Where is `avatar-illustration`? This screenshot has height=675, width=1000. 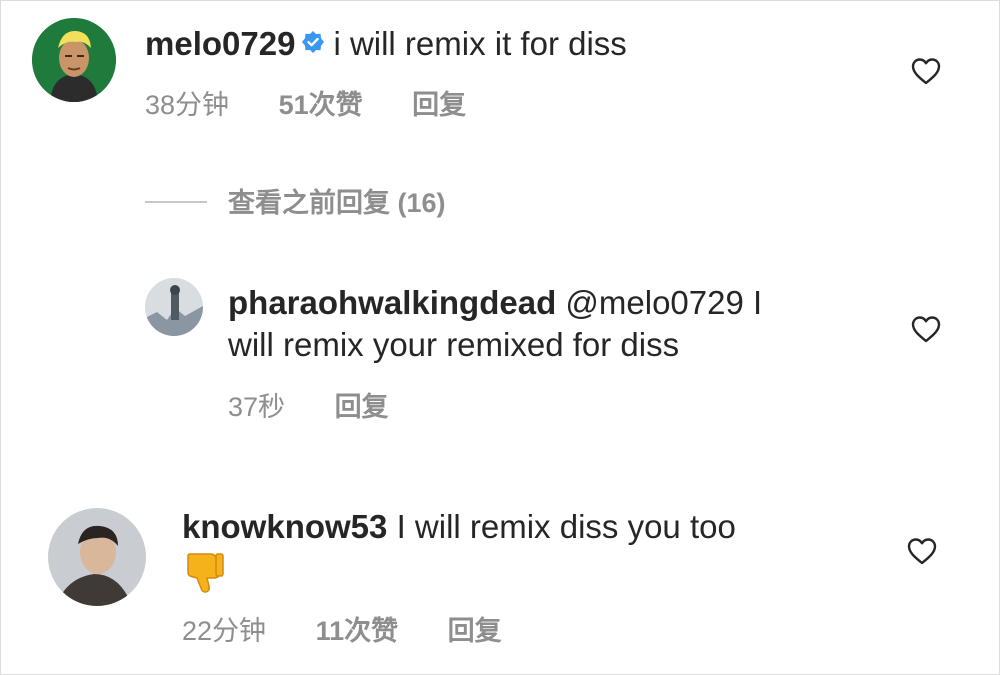 avatar-illustration is located at coordinates (74, 60).